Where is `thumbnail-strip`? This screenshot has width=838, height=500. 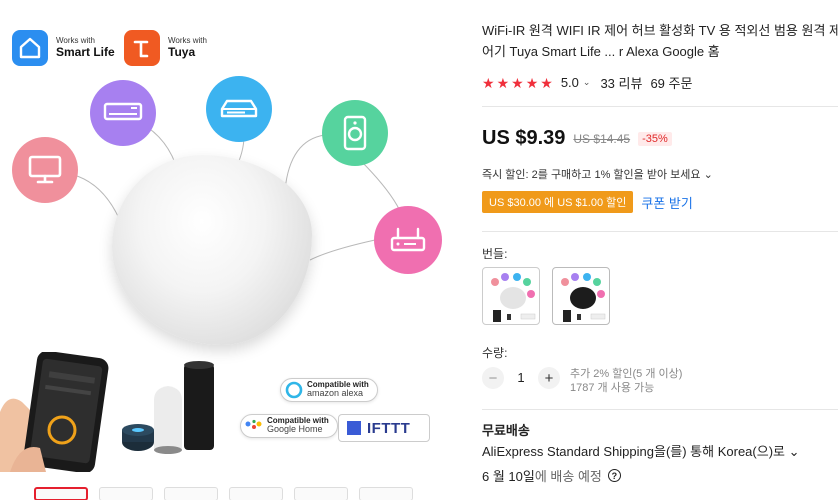
thumbnail-strip is located at coordinates (223, 493).